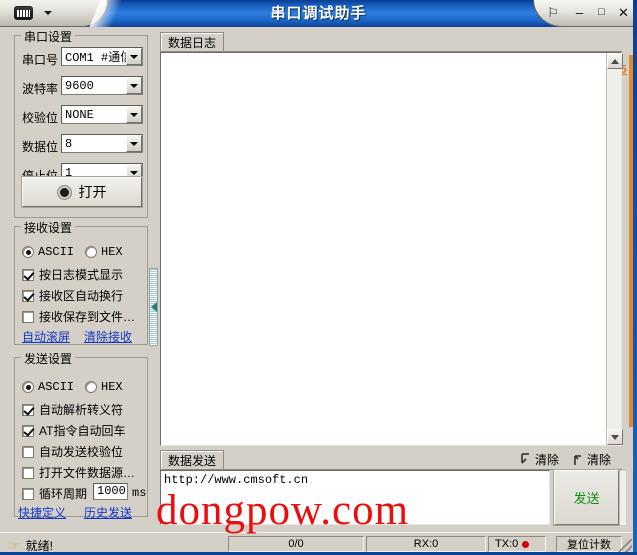  Describe the element at coordinates (40, 89) in the screenshot. I see `baudrate-label: 波特率` at that location.